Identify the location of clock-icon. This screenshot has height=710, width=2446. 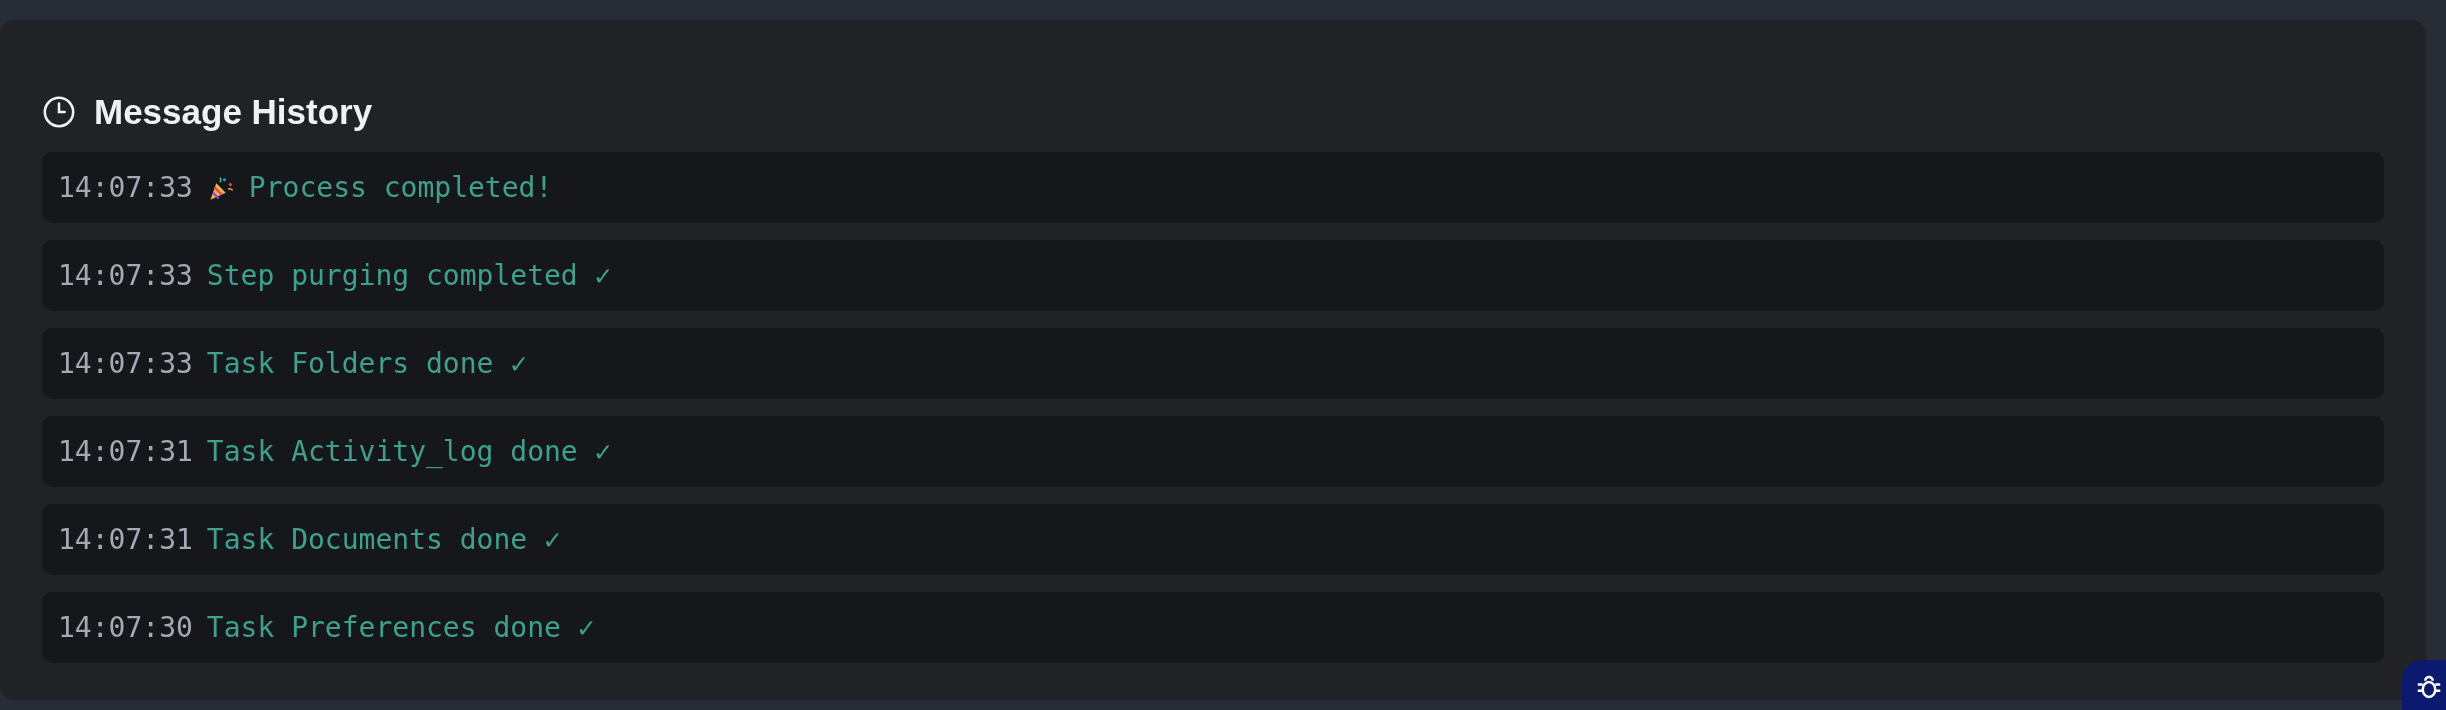
(59, 112).